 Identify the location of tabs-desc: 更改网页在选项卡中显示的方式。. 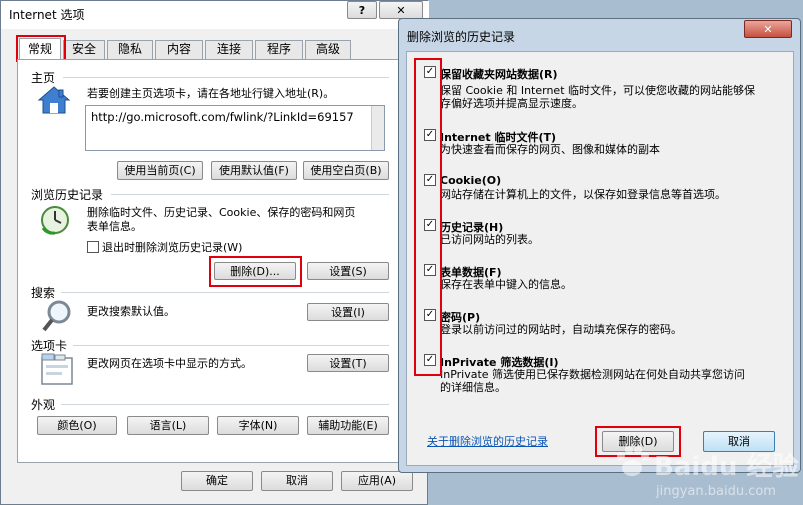
(169, 363).